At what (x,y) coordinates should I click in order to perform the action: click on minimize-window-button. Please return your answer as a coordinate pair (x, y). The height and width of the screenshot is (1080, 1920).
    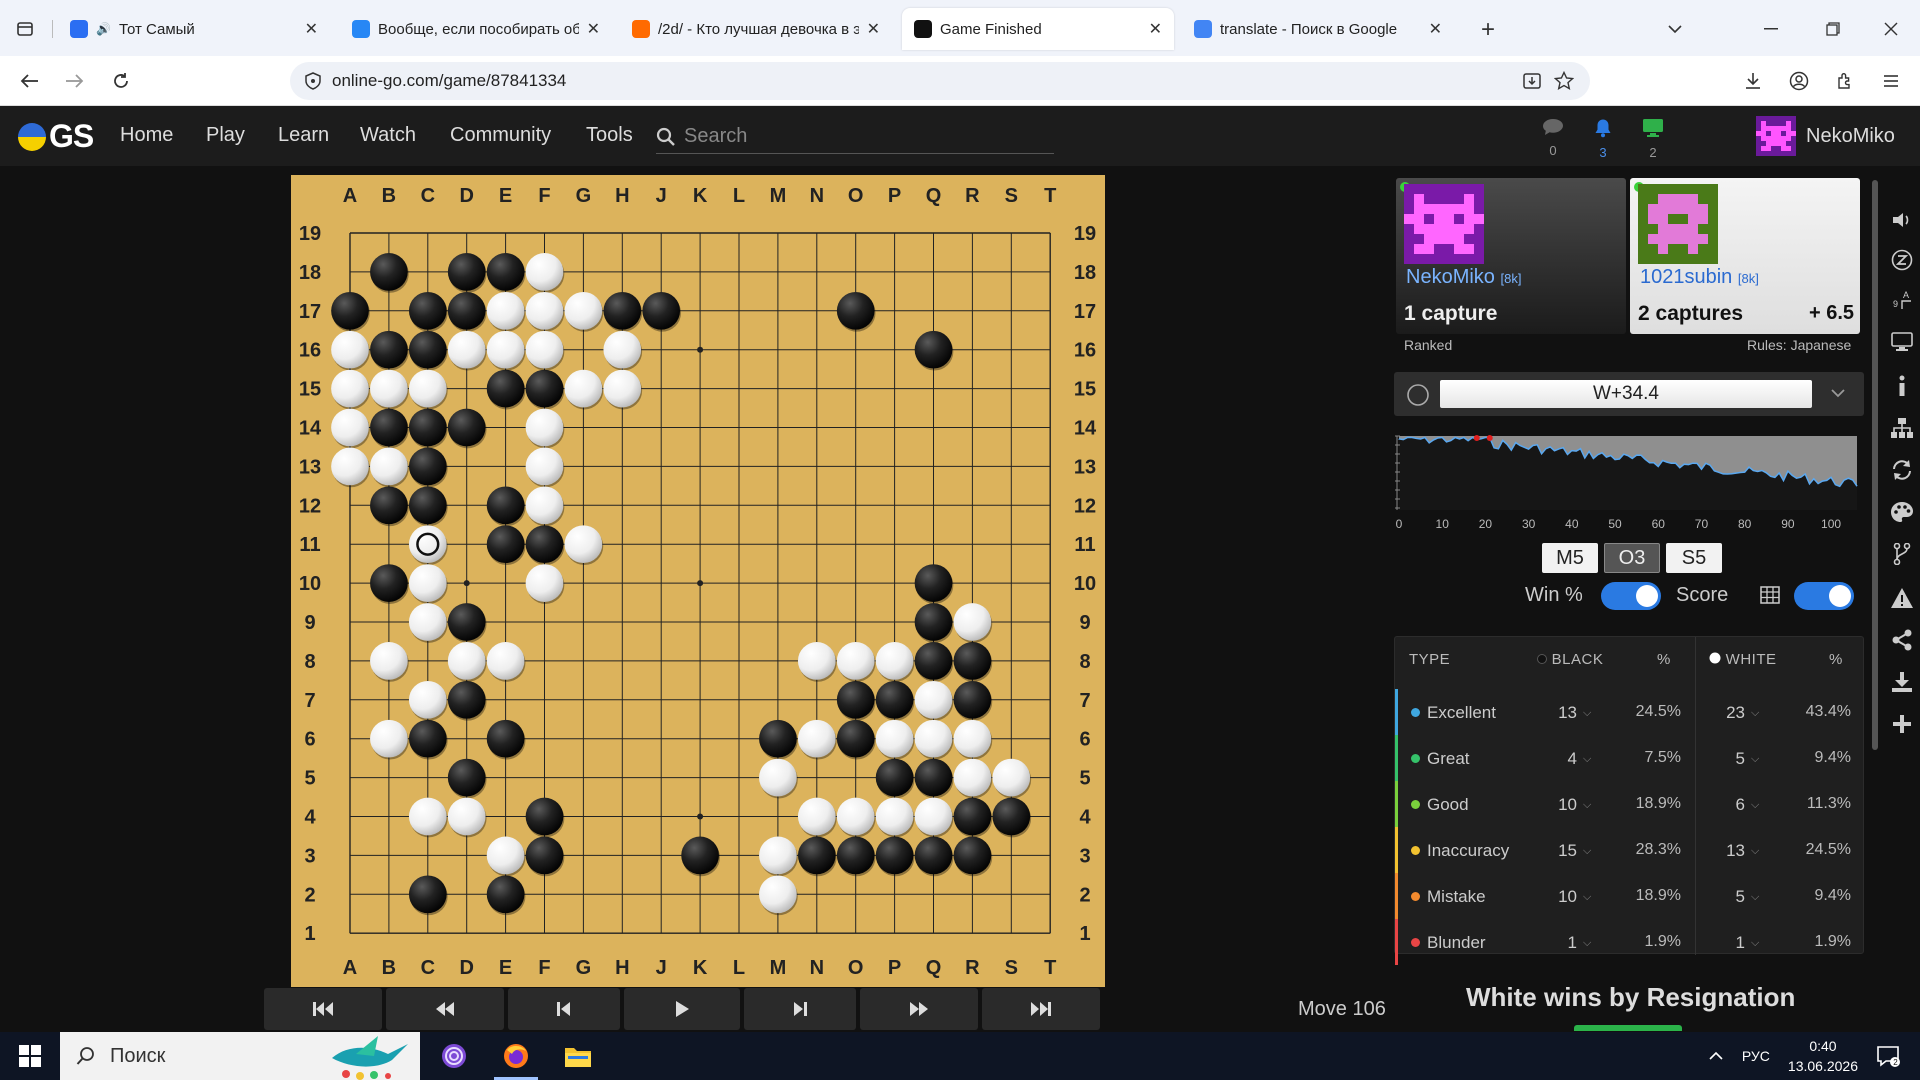
    Looking at the image, I should click on (1771, 29).